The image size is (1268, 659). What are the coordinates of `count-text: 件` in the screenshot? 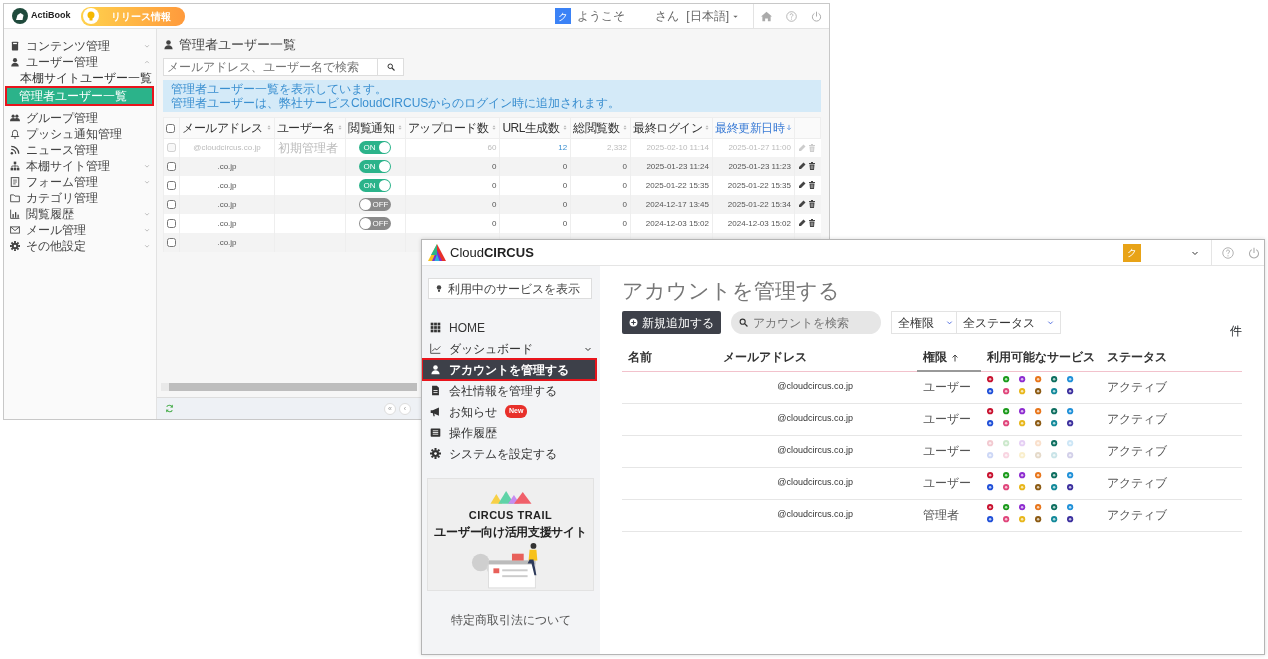 It's located at (1236, 332).